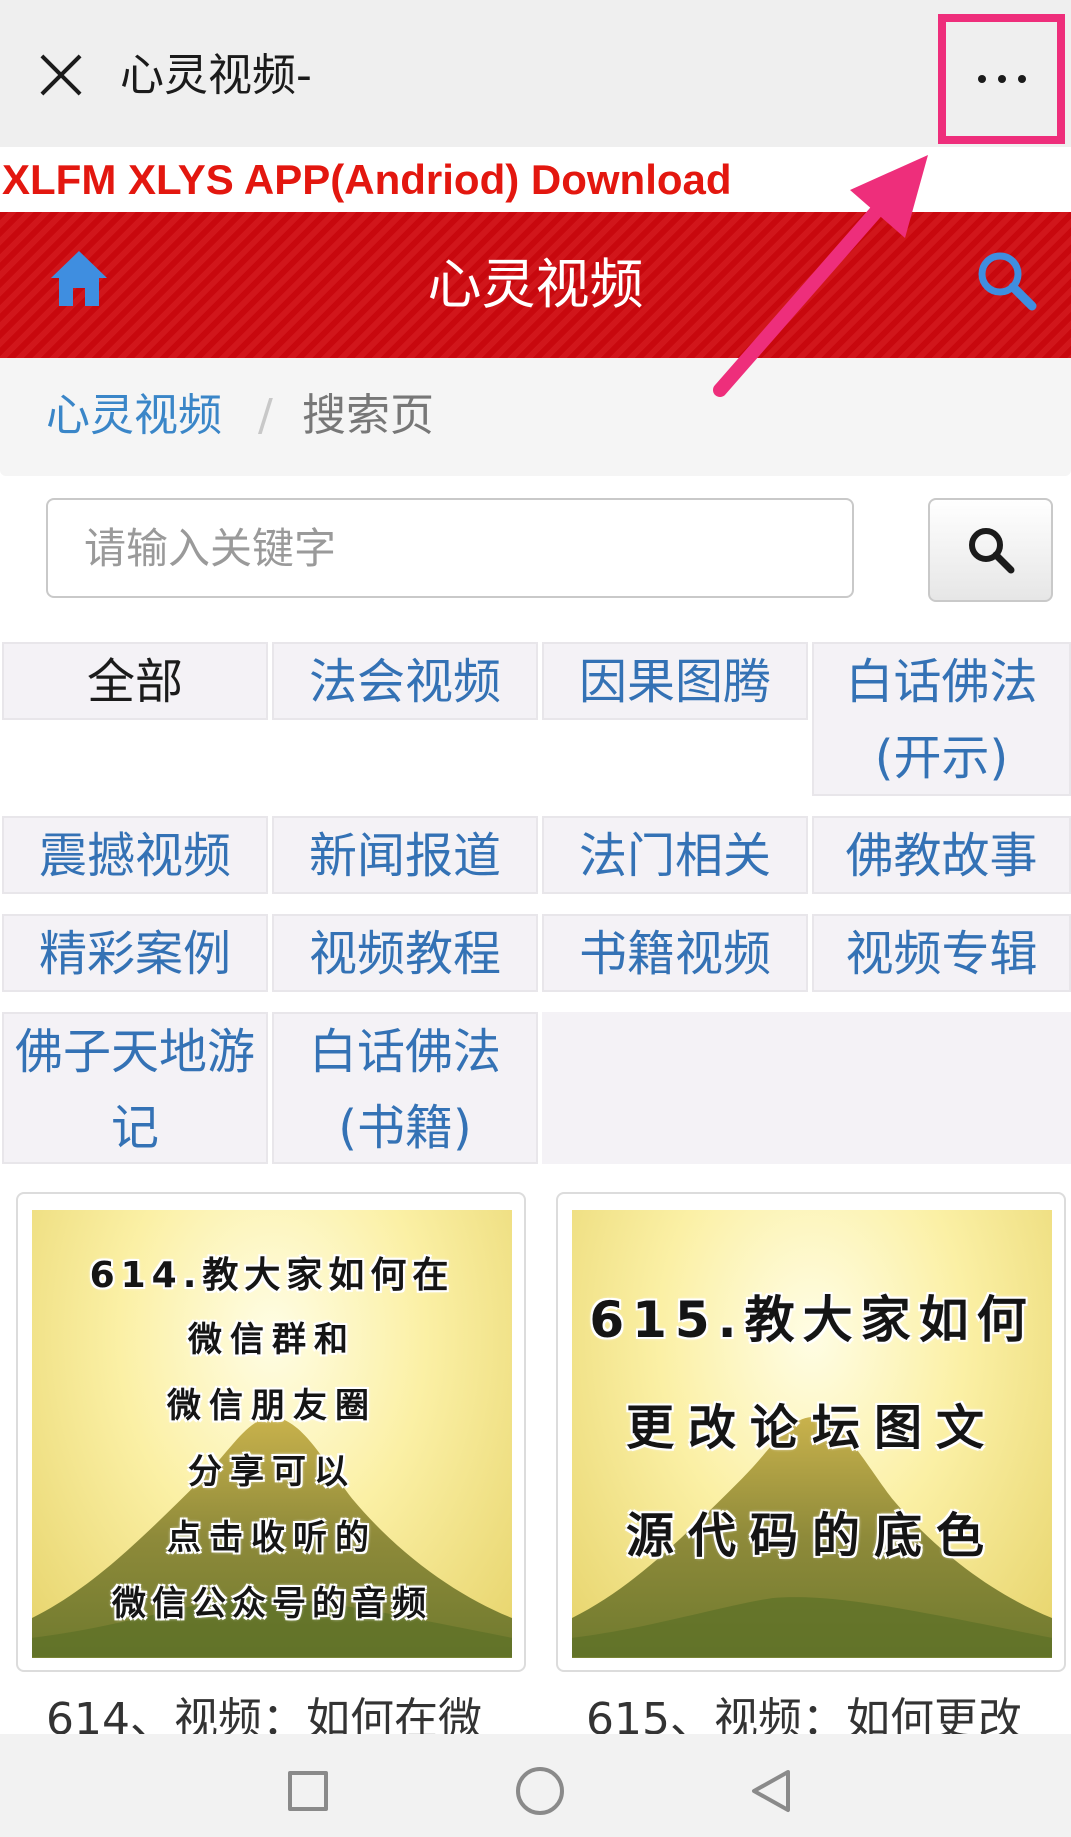 Image resolution: width=1071 pixels, height=1837 pixels. What do you see at coordinates (941, 719) in the screenshot?
I see `category-item: 白话佛法 (开示)` at bounding box center [941, 719].